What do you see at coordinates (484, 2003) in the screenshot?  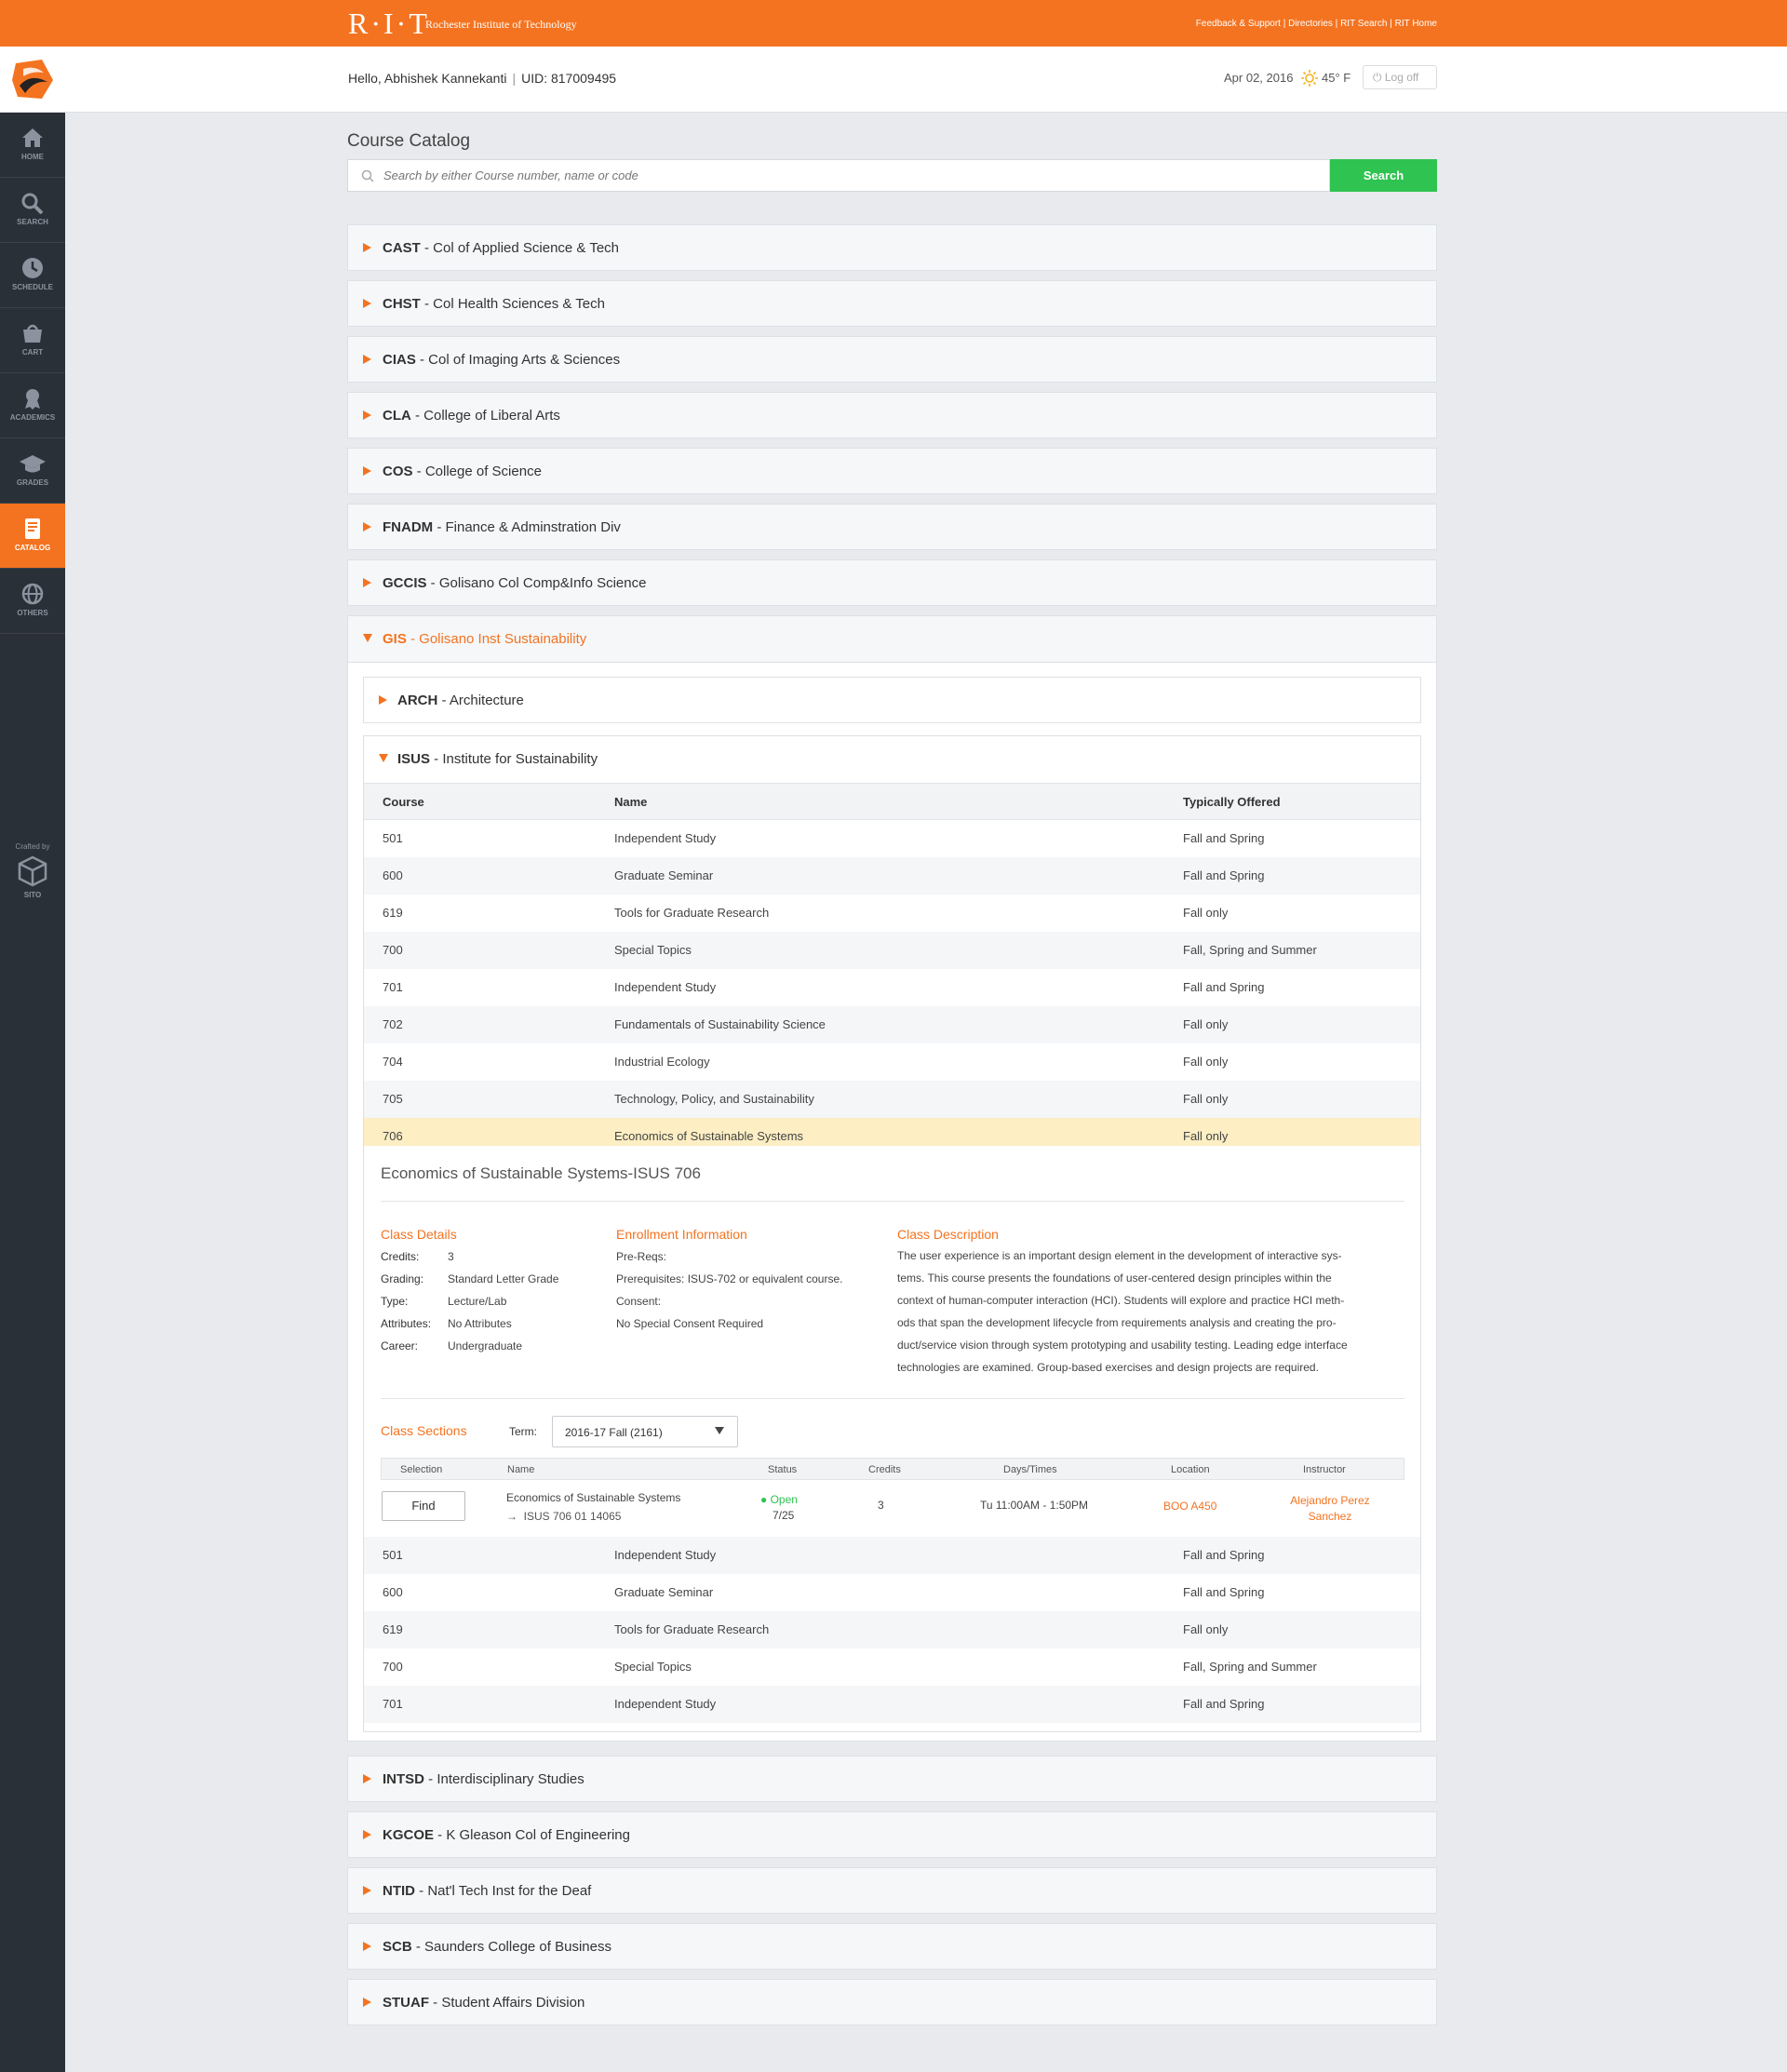 I see `college-label: STUAF - Student Affairs Division` at bounding box center [484, 2003].